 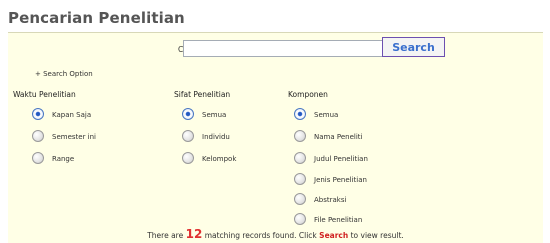 What do you see at coordinates (64, 74) in the screenshot?
I see `search-option-toggle: + Search Option` at bounding box center [64, 74].